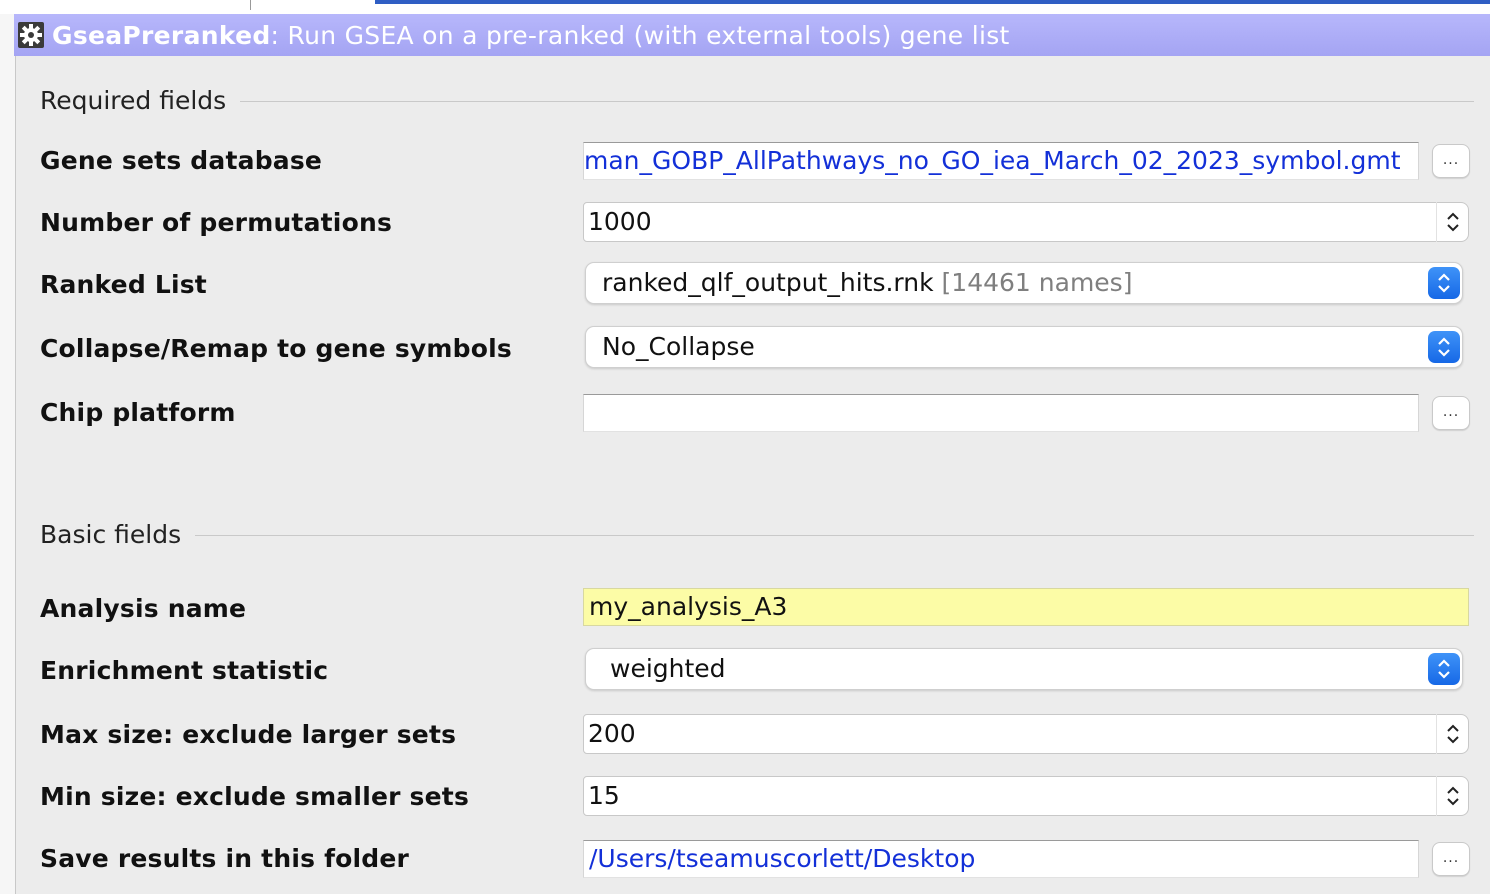 The image size is (1490, 894). What do you see at coordinates (1037, 282) in the screenshot?
I see `ranked-list-count: [14461 names]` at bounding box center [1037, 282].